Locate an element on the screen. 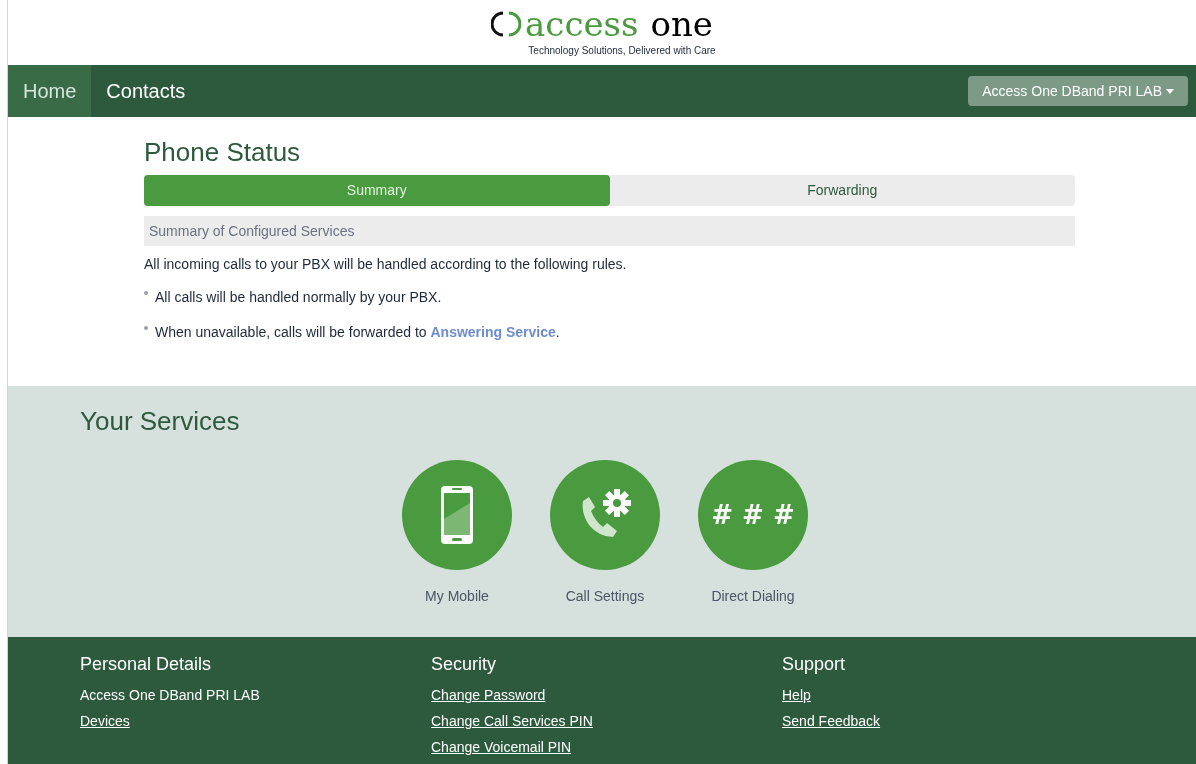 The image size is (1196, 764). logo-text: access is located at coordinates (582, 24).